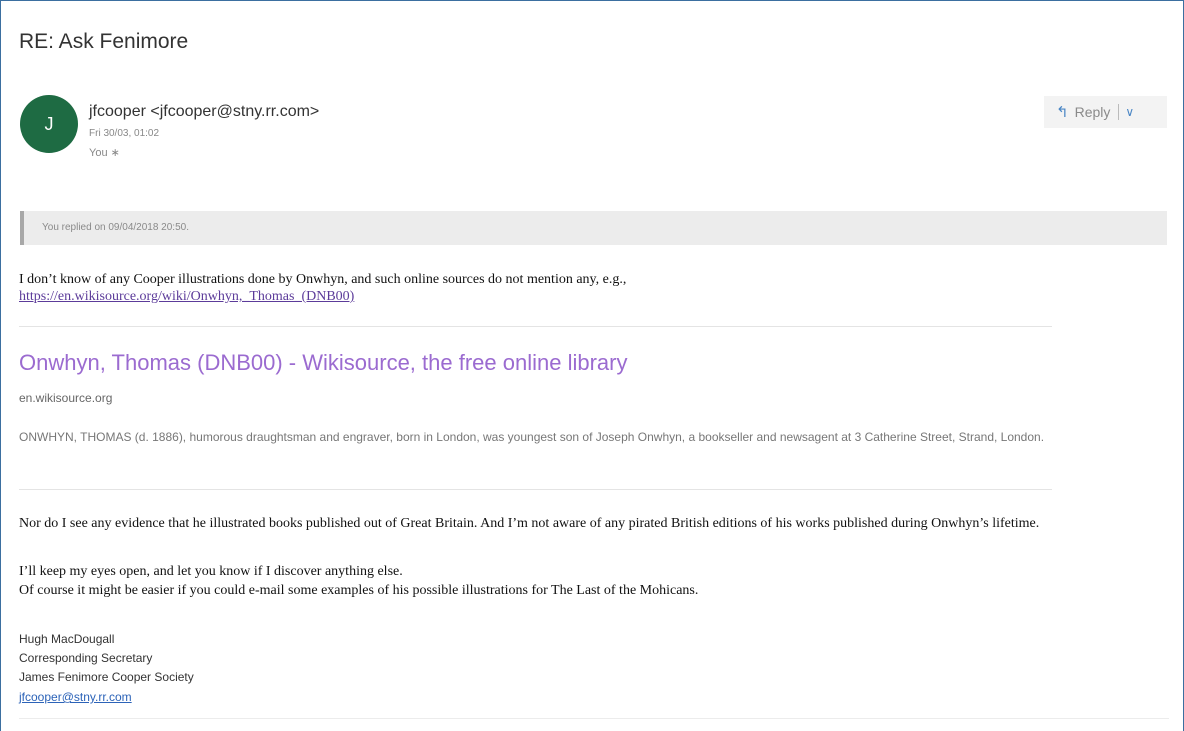 This screenshot has width=1184, height=731. I want to click on sender-name: jfcooper <jfcooper@stny.rr.com>, so click(204, 112).